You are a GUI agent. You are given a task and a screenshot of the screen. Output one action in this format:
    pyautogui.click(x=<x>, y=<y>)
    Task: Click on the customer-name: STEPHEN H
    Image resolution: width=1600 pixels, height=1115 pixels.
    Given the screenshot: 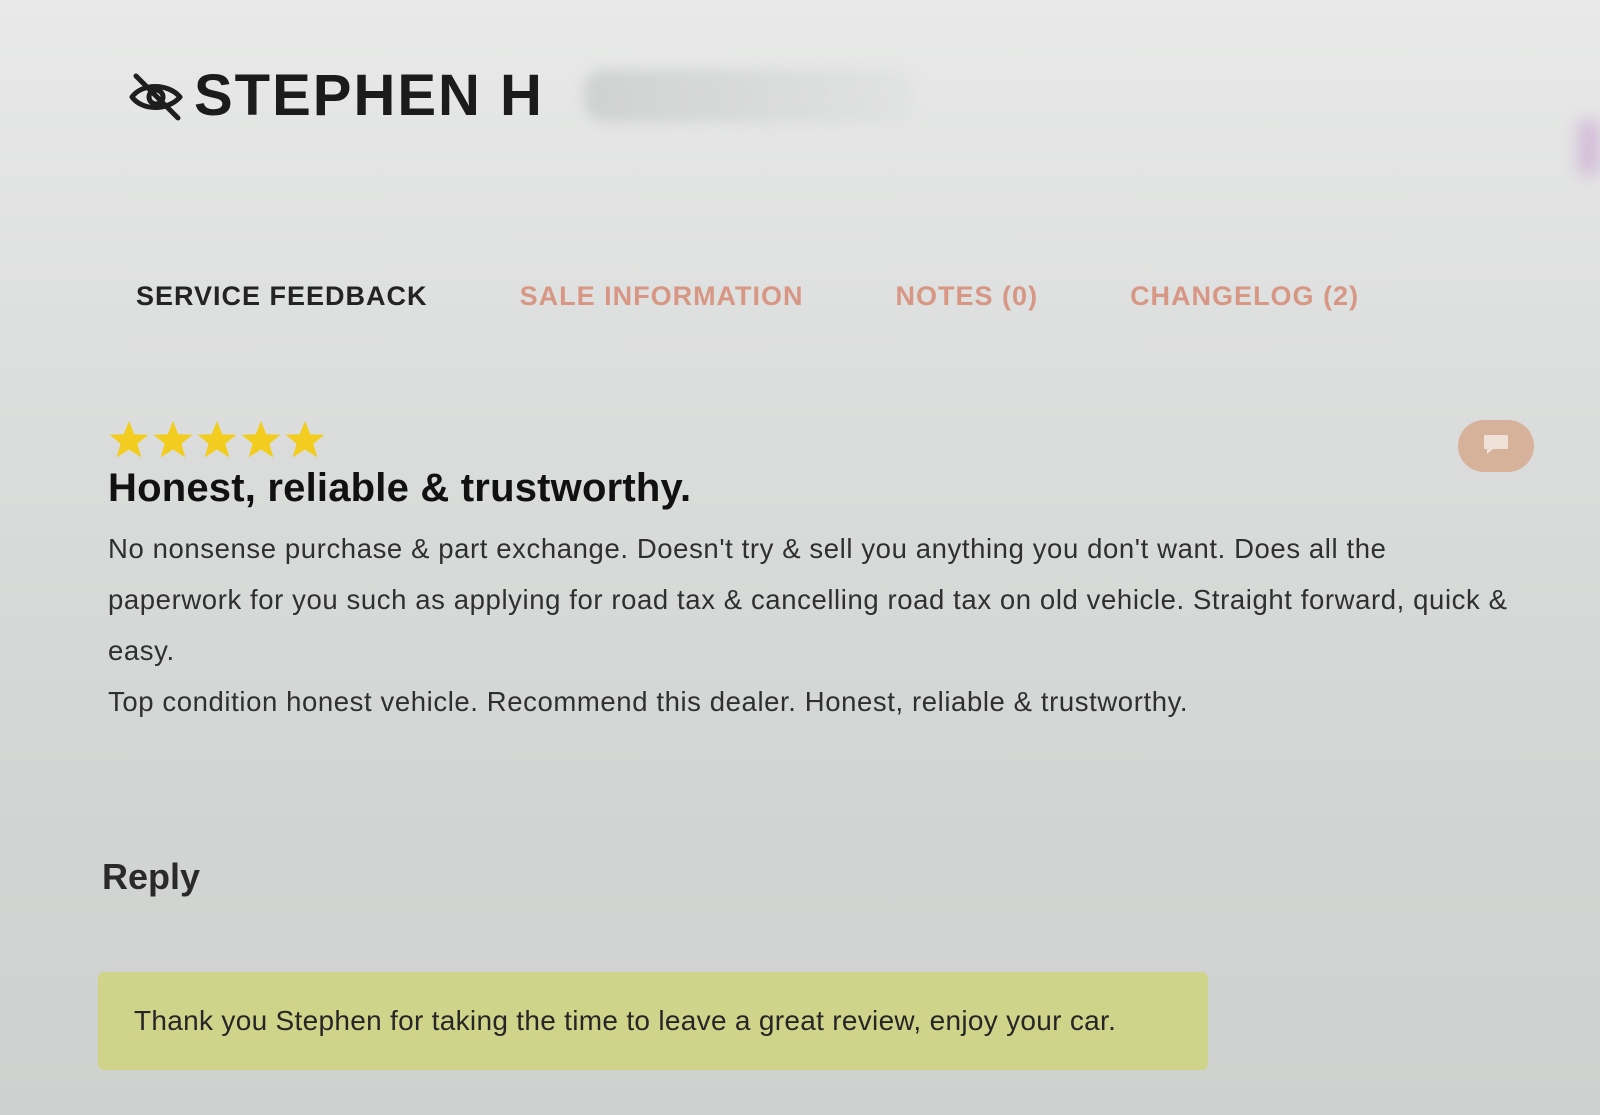 What is the action you would take?
    pyautogui.click(x=369, y=95)
    